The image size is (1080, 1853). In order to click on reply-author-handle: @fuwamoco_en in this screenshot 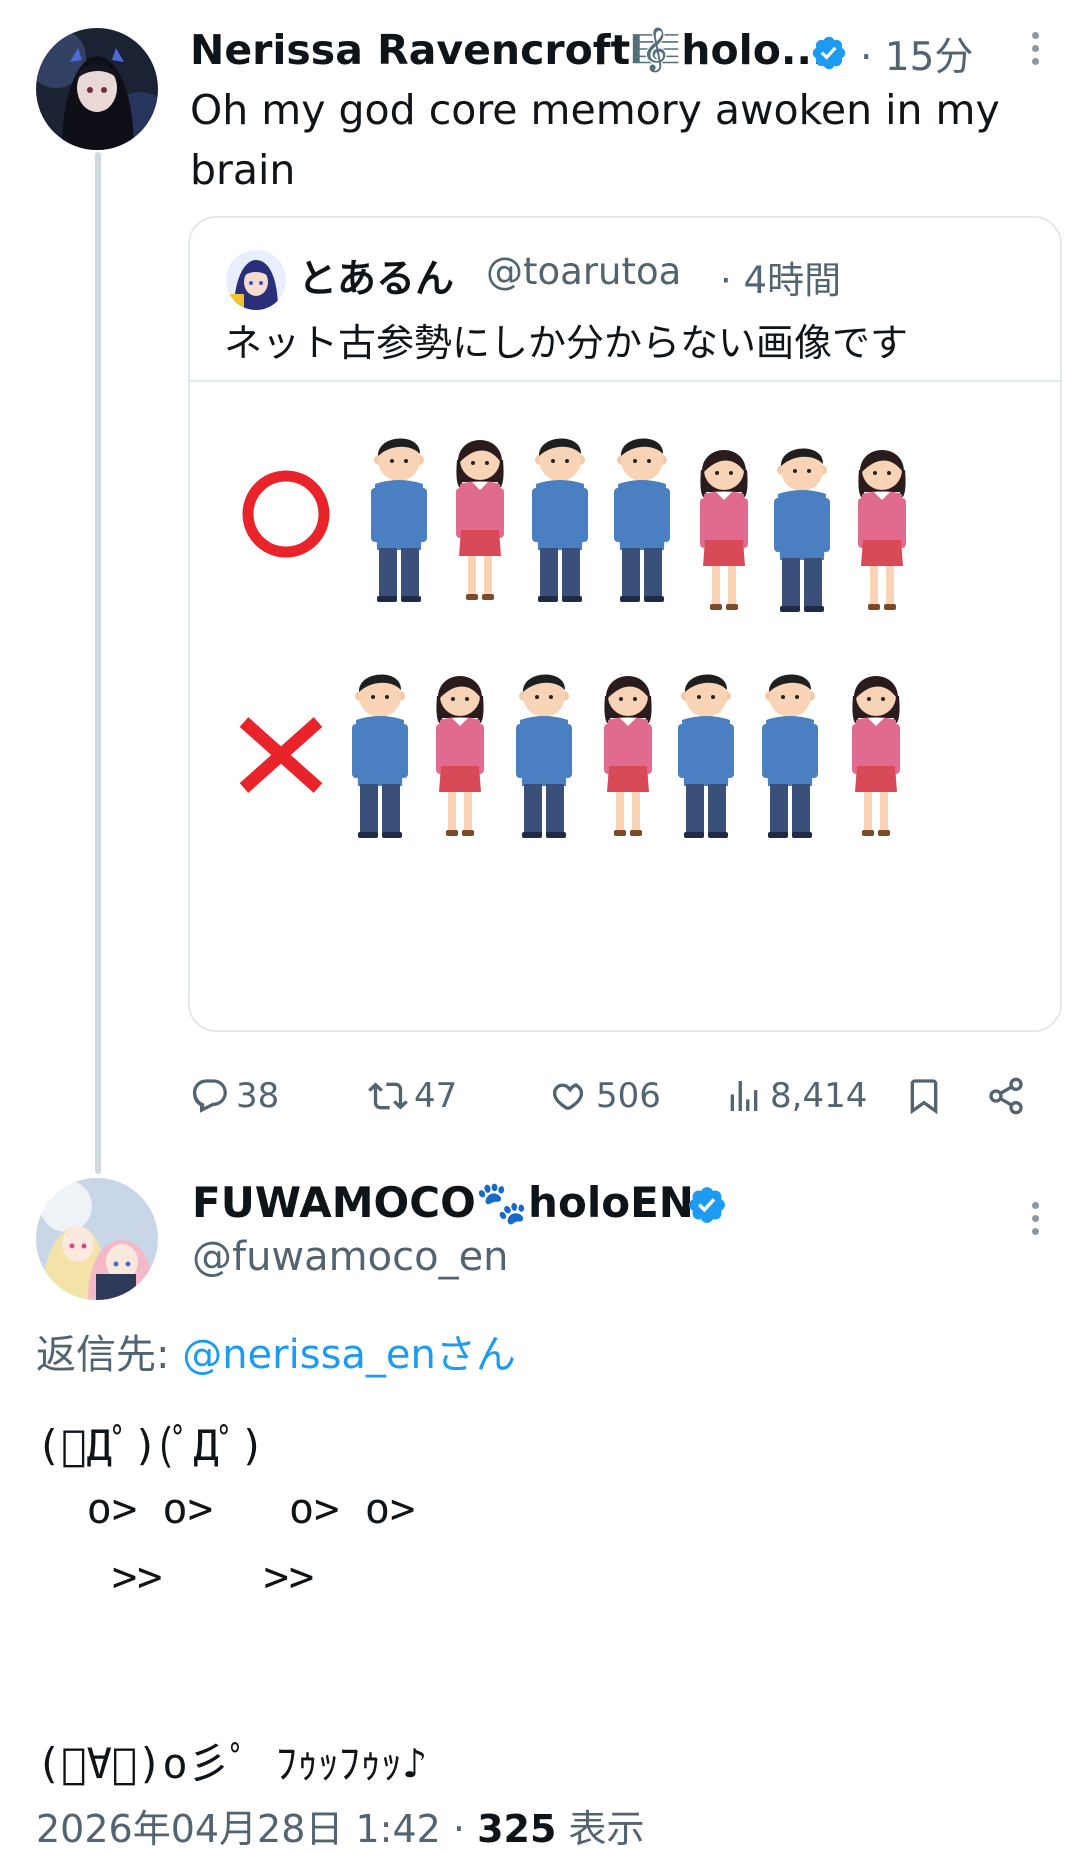, I will do `click(350, 1257)`.